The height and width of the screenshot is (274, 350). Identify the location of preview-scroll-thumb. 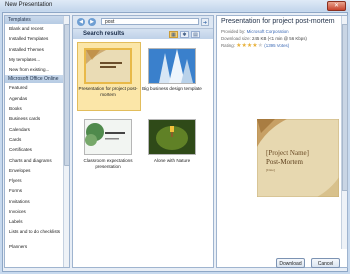
(345, 107).